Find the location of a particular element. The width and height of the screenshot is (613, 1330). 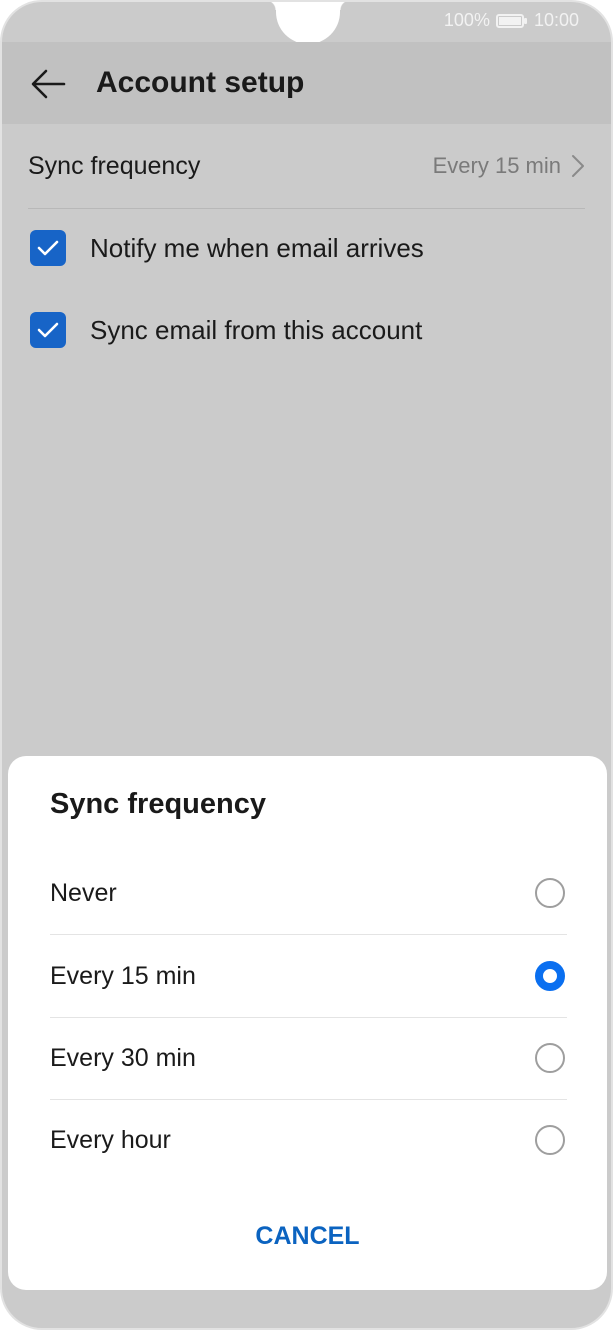

status-bar: 100% 10:00 is located at coordinates (511, 20).